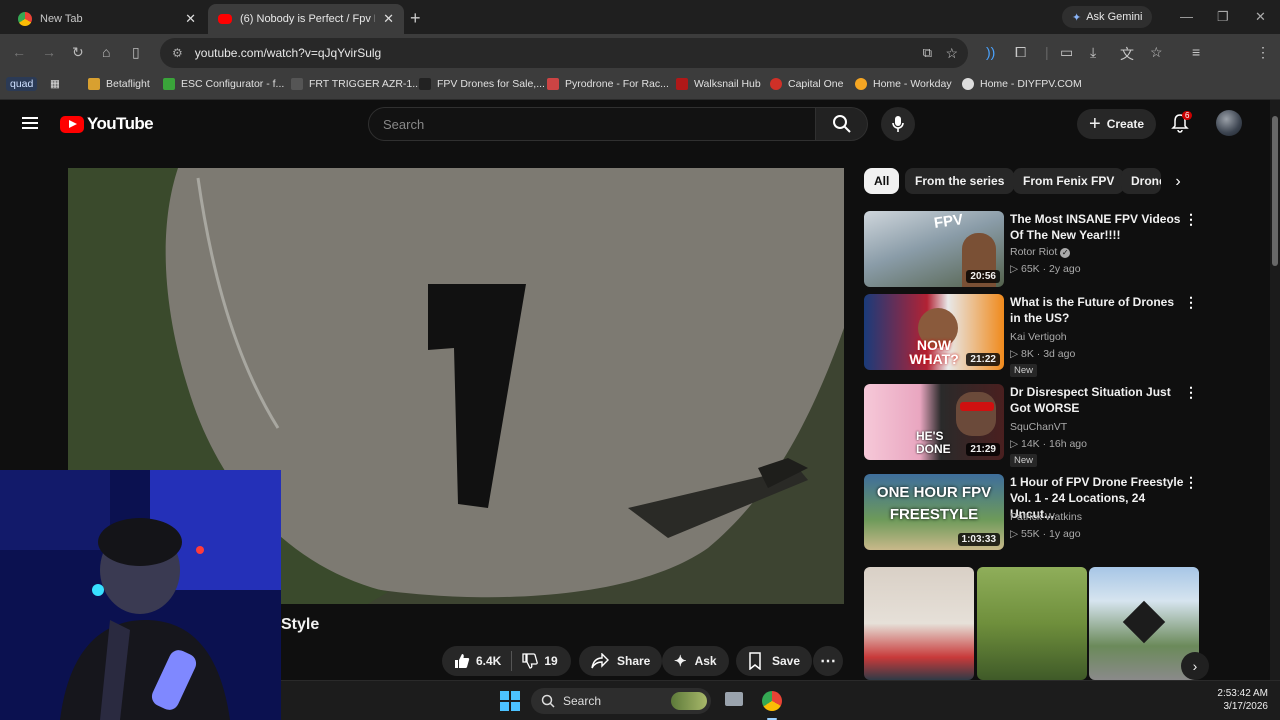 The width and height of the screenshot is (1280, 720). I want to click on bookmark-label: Home - DIYFPV.COM, so click(1031, 84).